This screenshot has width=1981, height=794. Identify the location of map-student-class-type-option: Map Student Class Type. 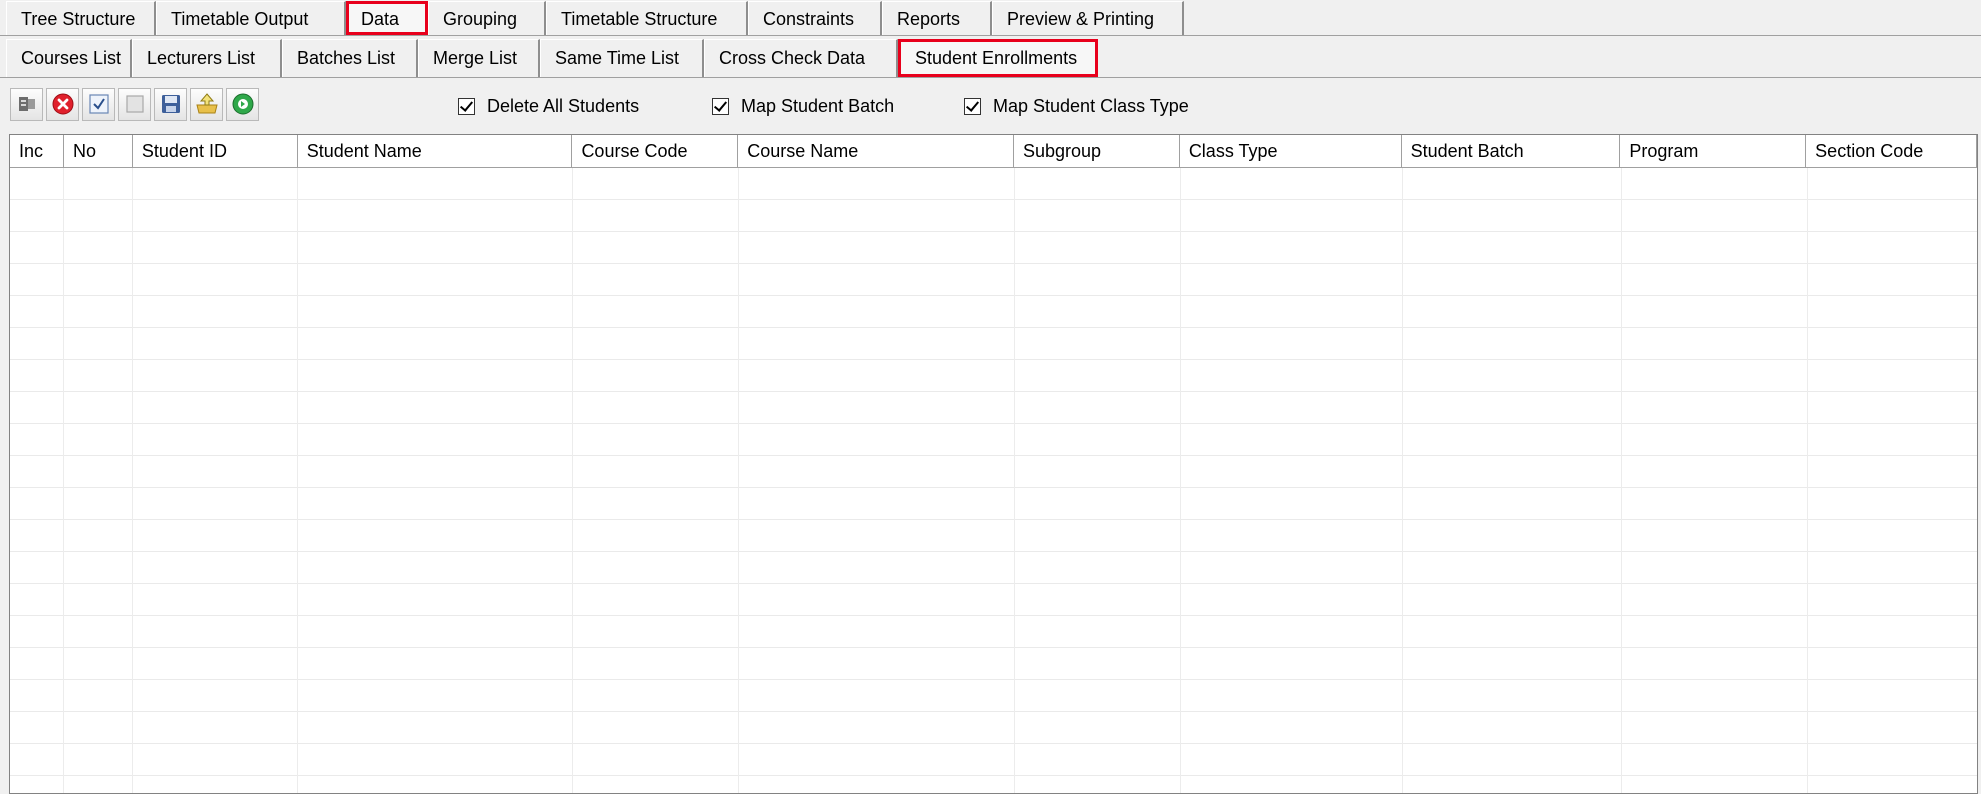
(1076, 106).